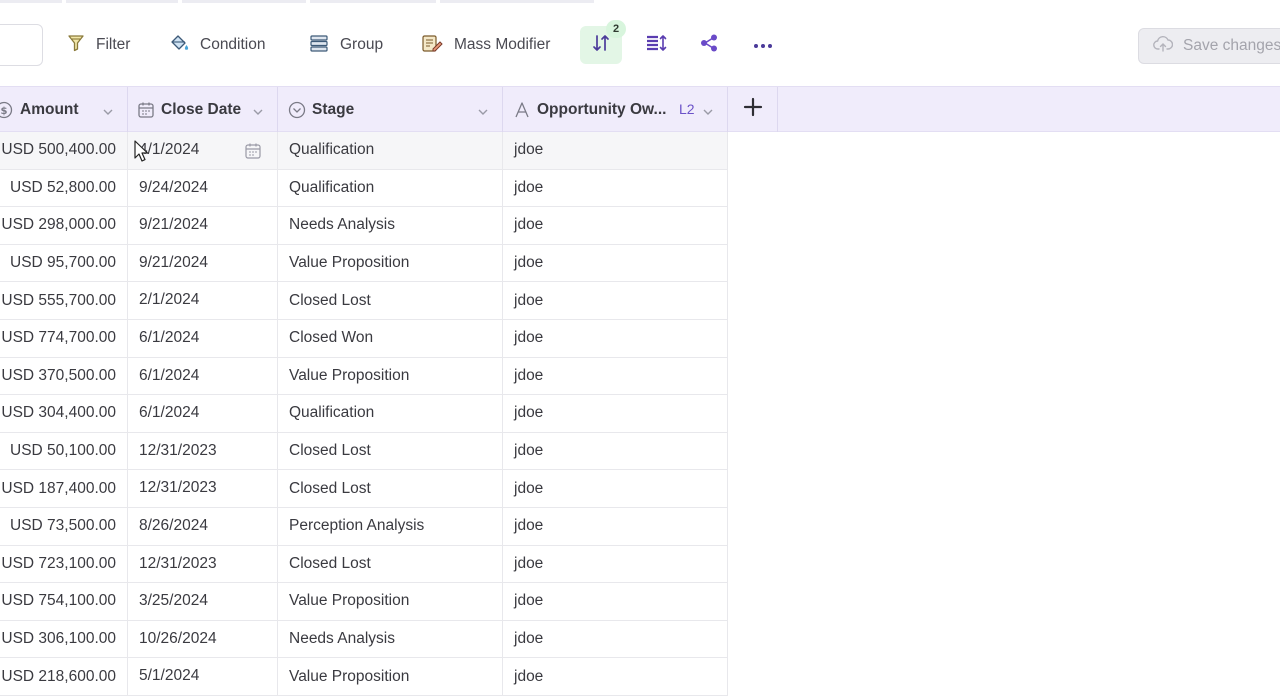  Describe the element at coordinates (64, 639) in the screenshot. I see `amount-cell: USD 306,100.00` at that location.